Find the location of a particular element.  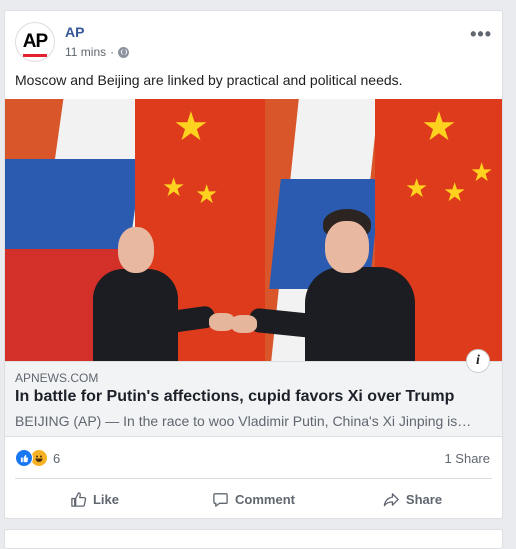

post-header: AP AP 11 mins · ••• is located at coordinates (253, 44).